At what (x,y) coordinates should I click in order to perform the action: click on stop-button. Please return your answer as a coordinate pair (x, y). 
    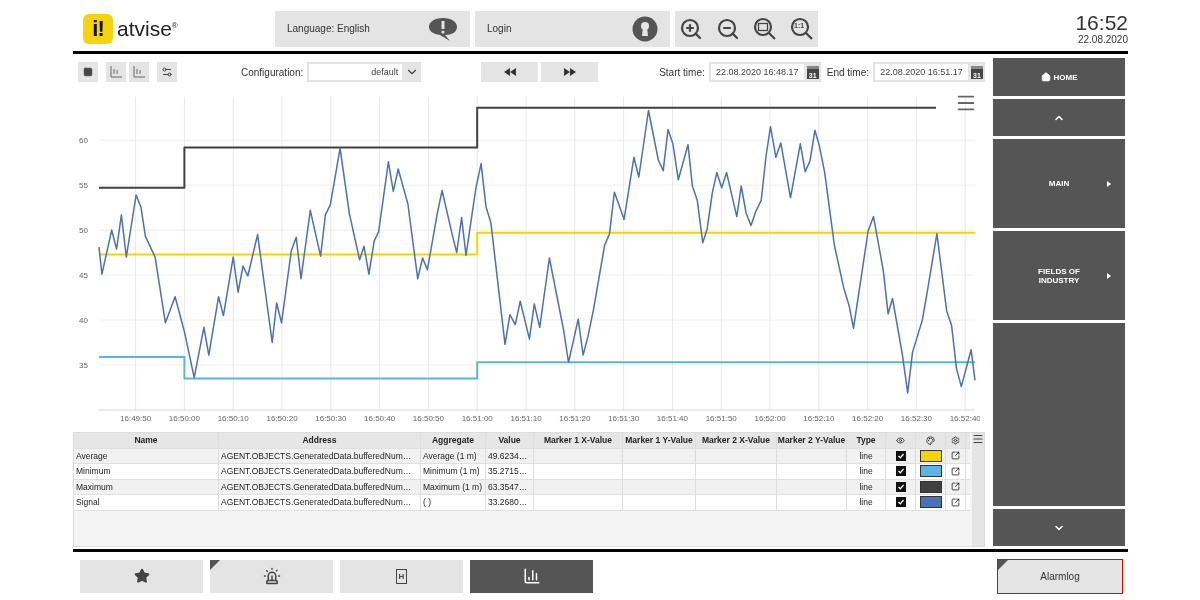
    Looking at the image, I should click on (88, 72).